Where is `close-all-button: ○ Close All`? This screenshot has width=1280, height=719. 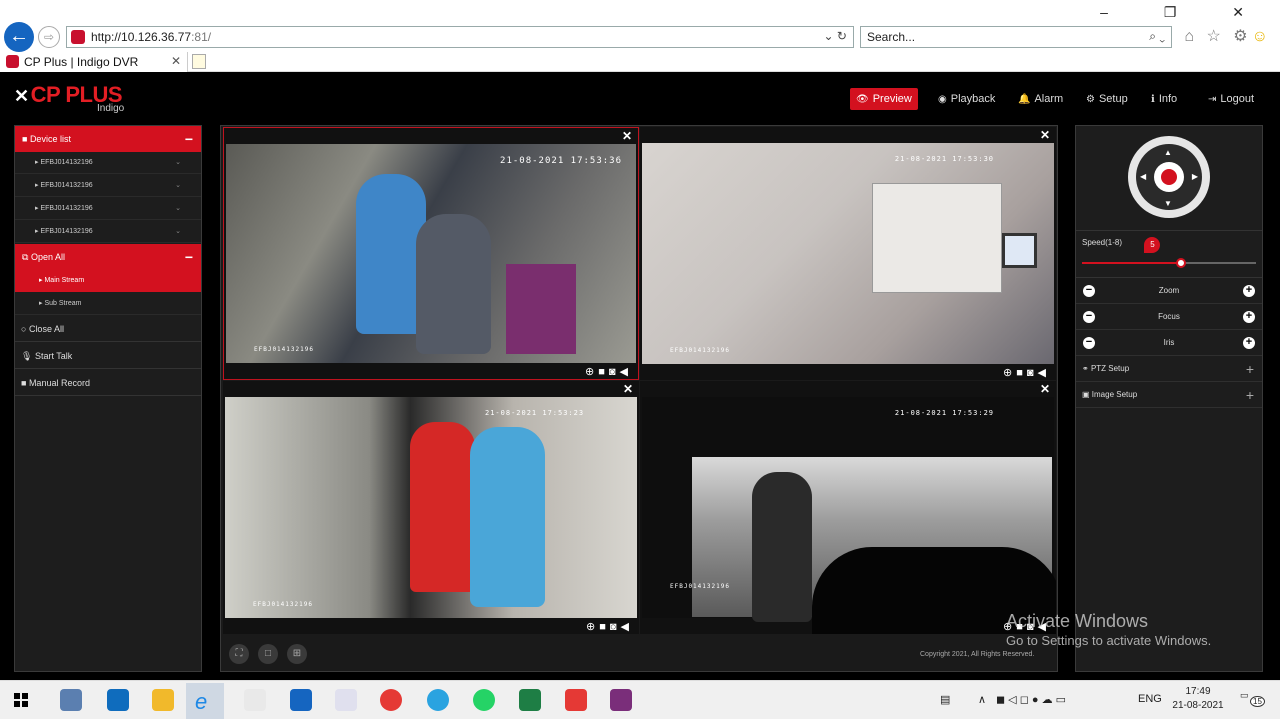 close-all-button: ○ Close All is located at coordinates (108, 329).